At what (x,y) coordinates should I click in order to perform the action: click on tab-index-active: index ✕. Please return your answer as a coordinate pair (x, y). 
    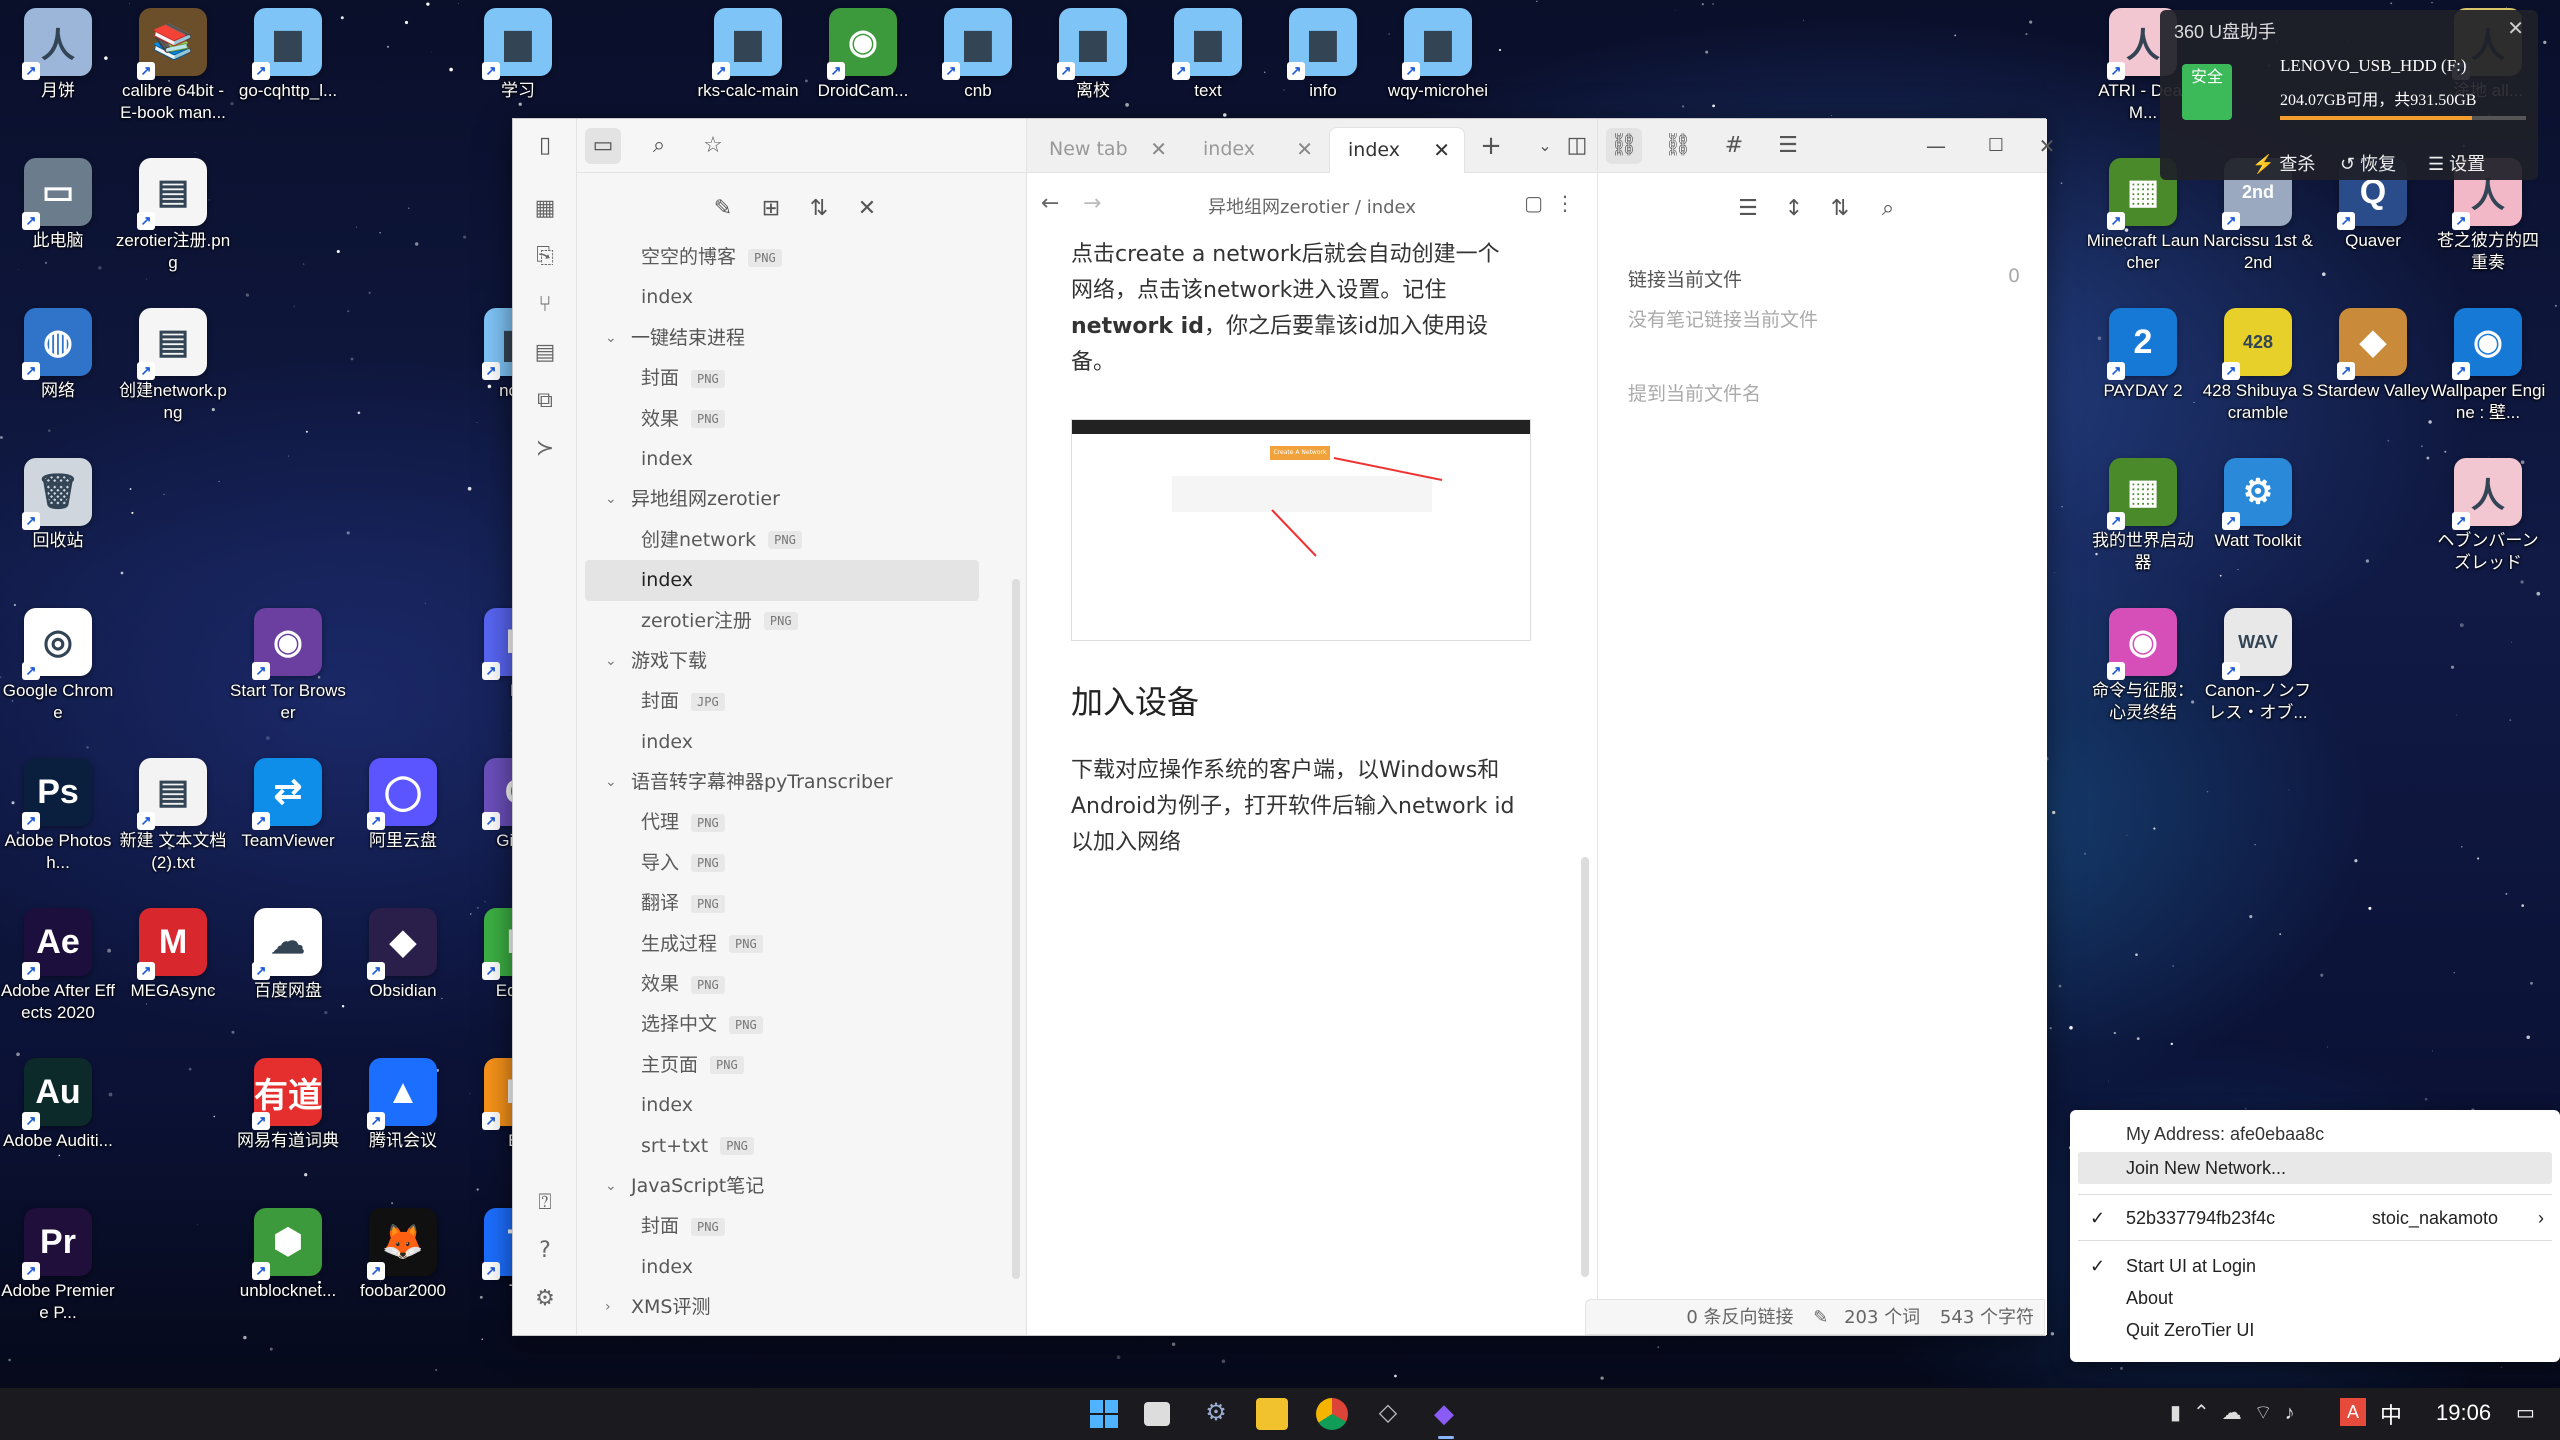
    Looking at the image, I should click on (1397, 150).